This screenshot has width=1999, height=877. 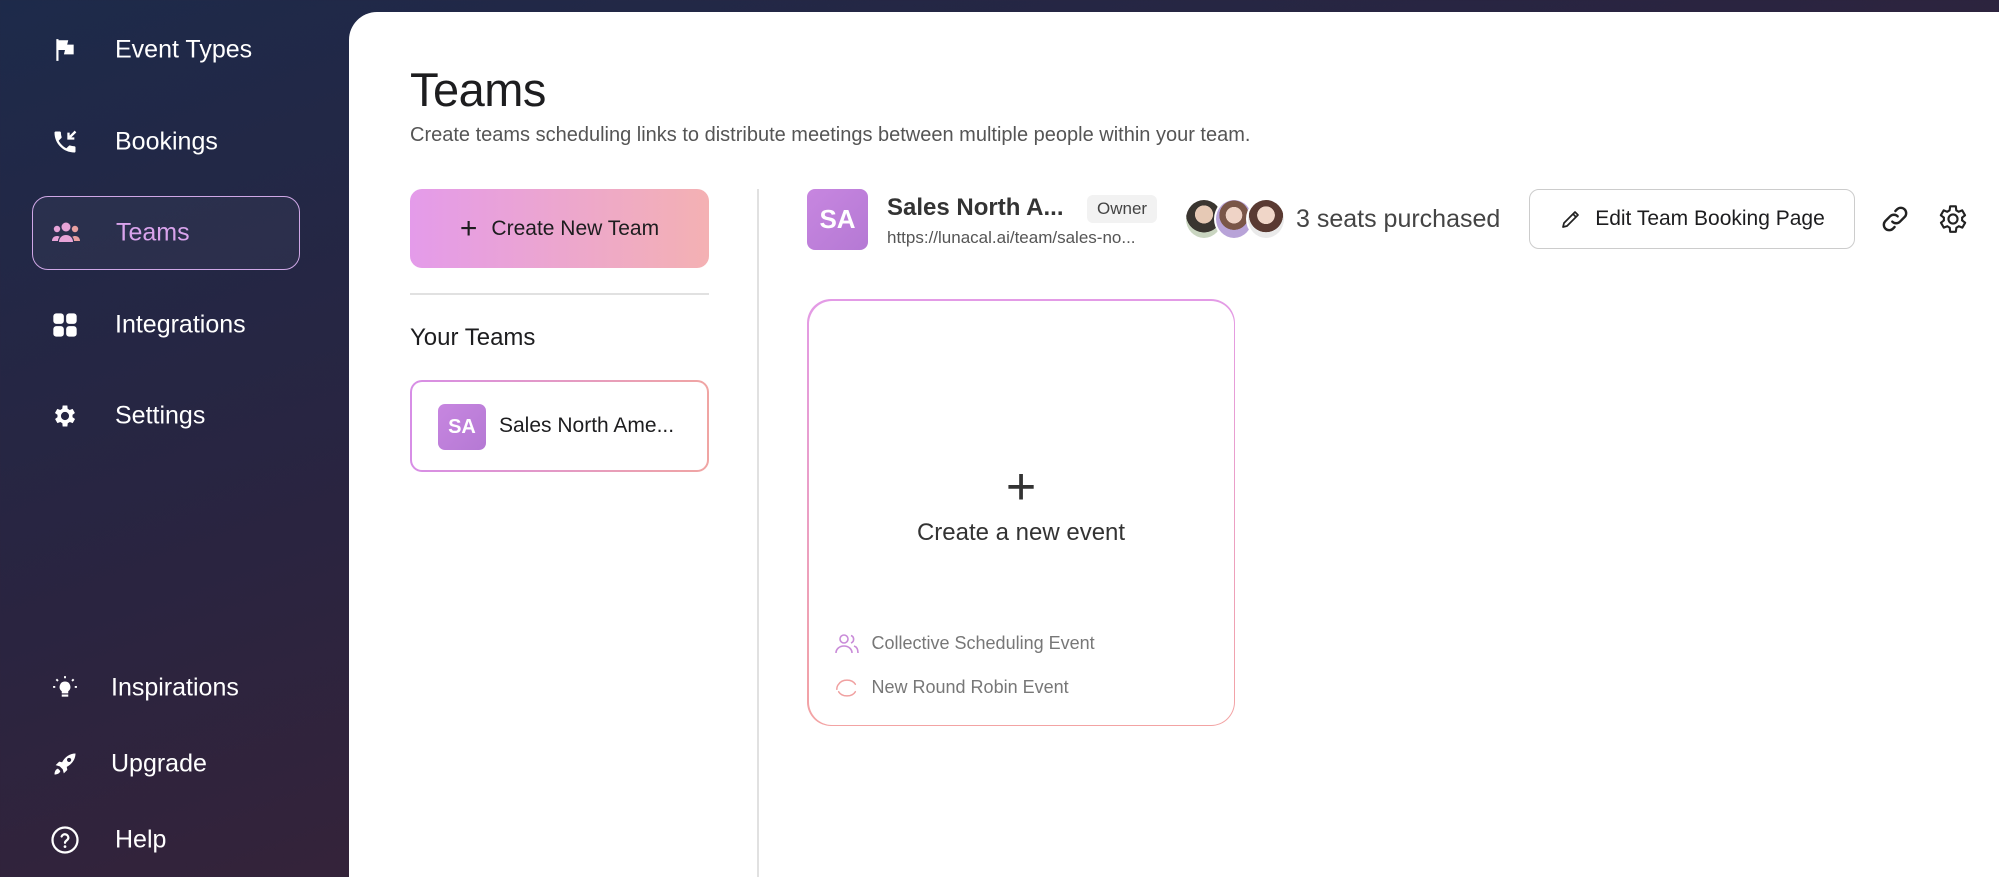 I want to click on sidebar-item-label: Teams, so click(x=153, y=232).